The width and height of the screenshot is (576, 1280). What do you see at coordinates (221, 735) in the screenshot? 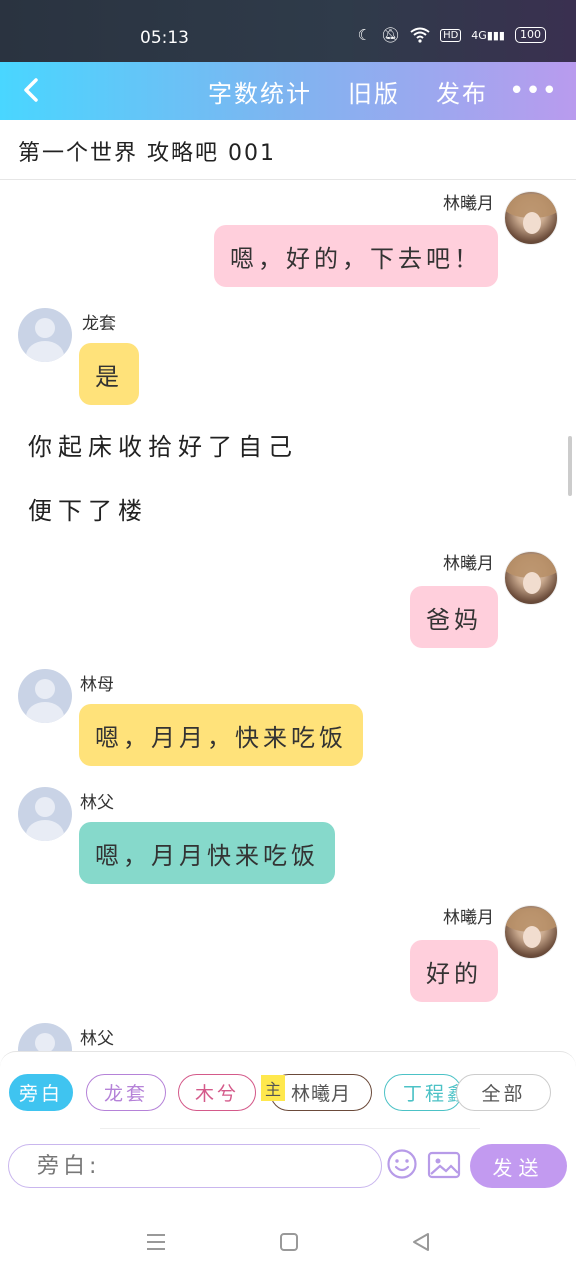
I see `message-bubble: 嗯，月月，快来吃饭` at bounding box center [221, 735].